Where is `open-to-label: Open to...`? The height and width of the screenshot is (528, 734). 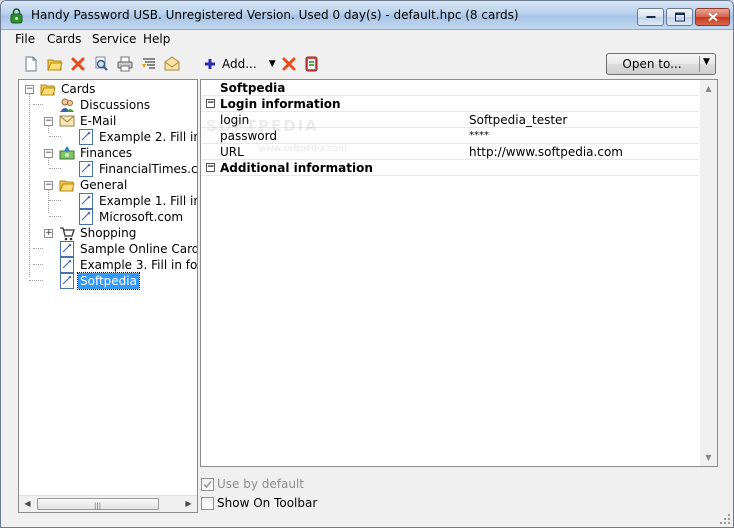 open-to-label: Open to... is located at coordinates (652, 64).